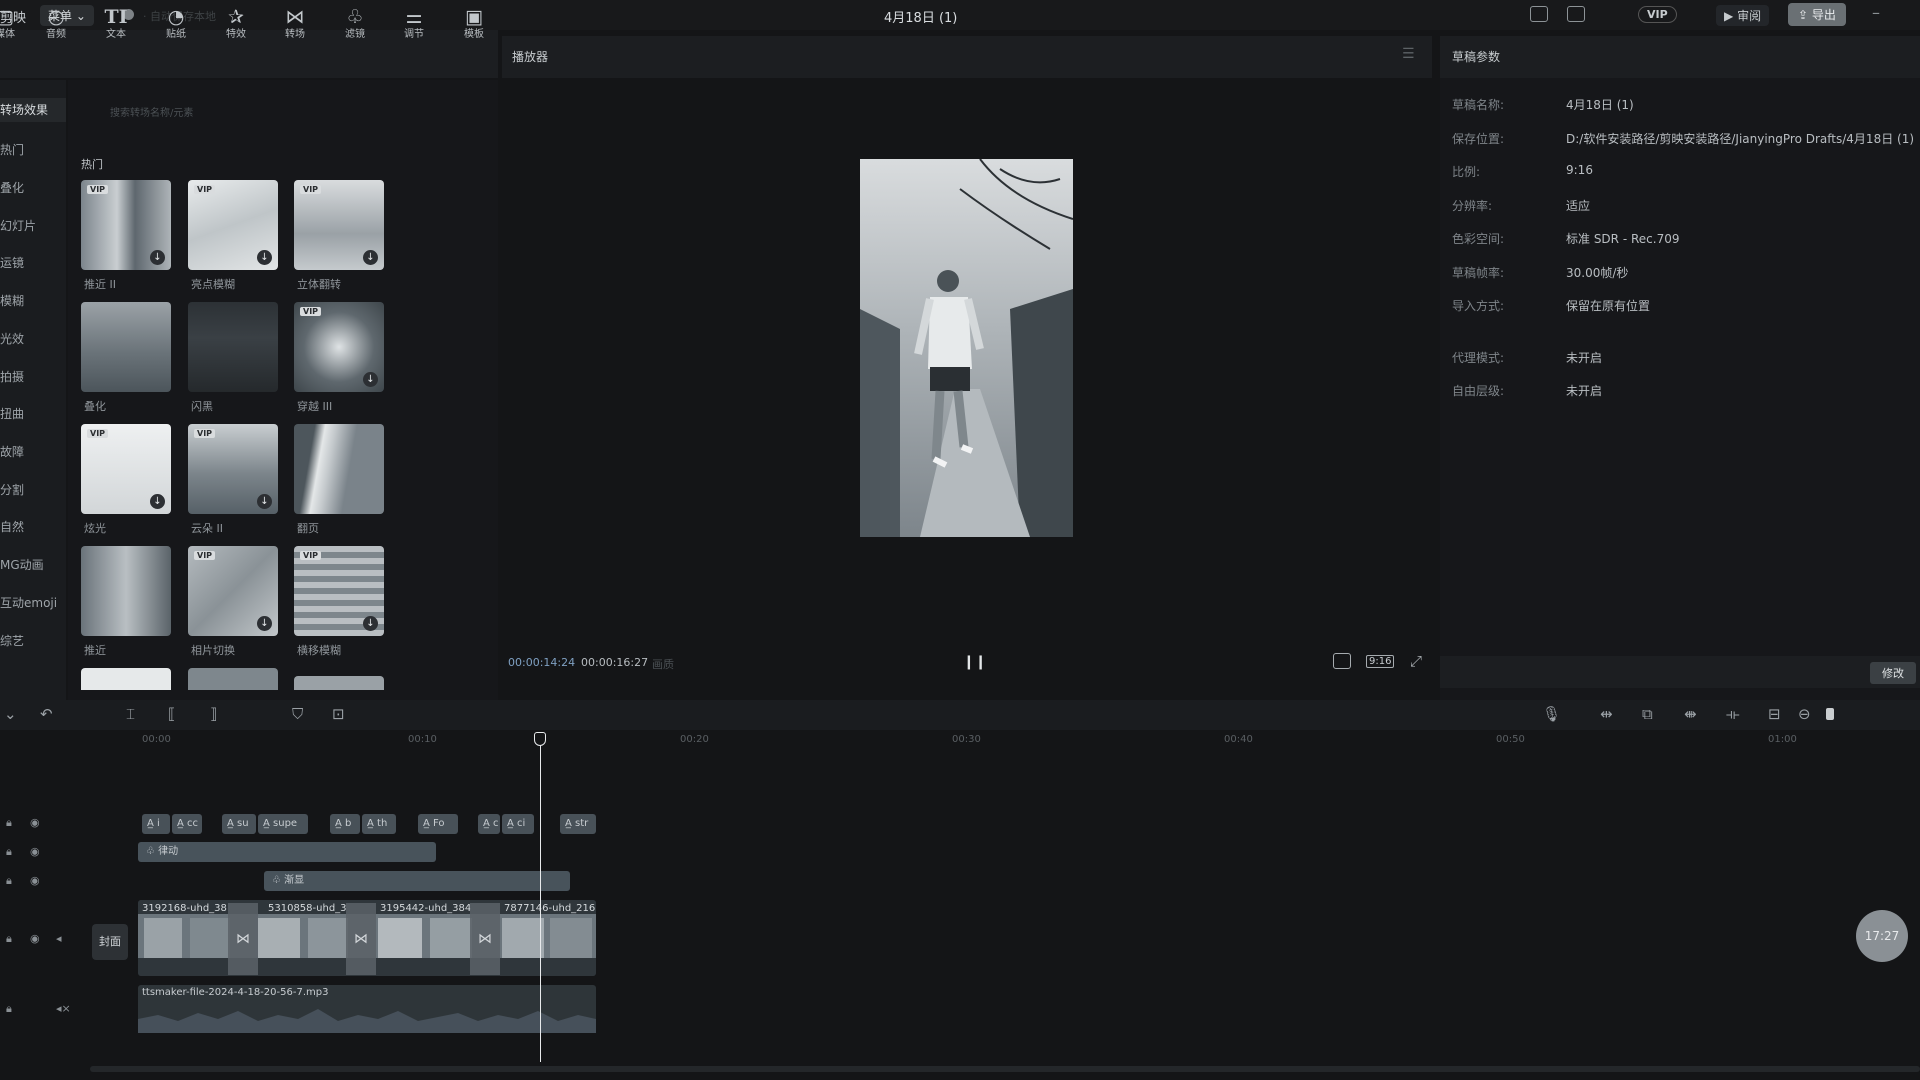 The width and height of the screenshot is (1920, 1080). What do you see at coordinates (417, 881) in the screenshot?
I see `effect-clip: ♧ 渐显` at bounding box center [417, 881].